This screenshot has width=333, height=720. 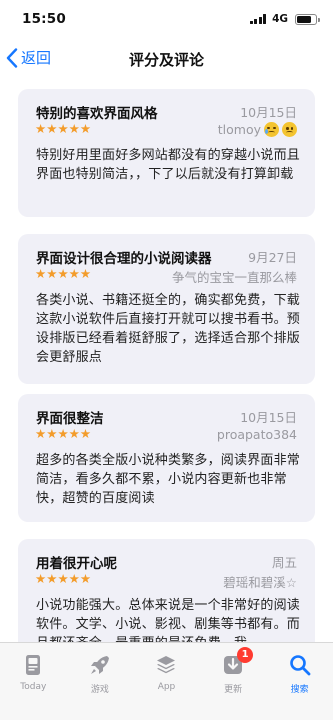 What do you see at coordinates (284, 562) in the screenshot?
I see `review-date: 周五` at bounding box center [284, 562].